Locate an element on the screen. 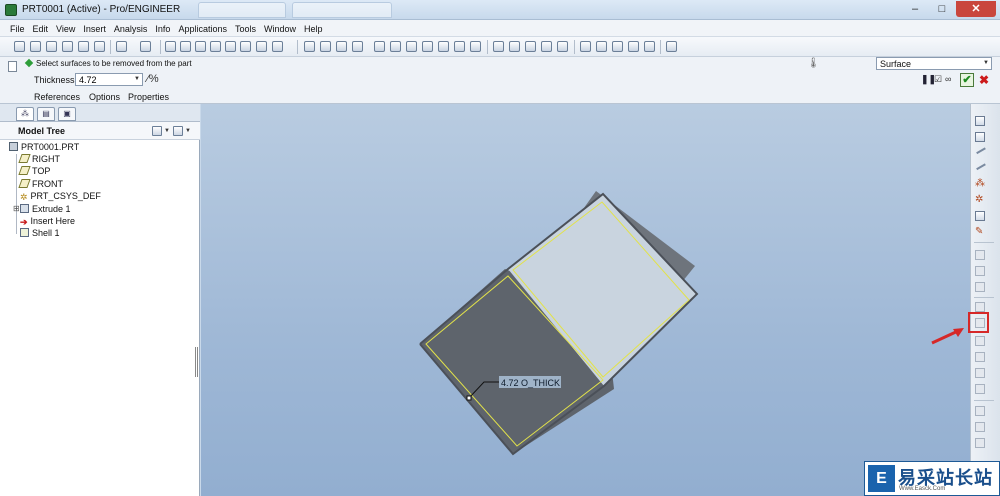  folder-browser-tab: ▤ is located at coordinates (46, 114).